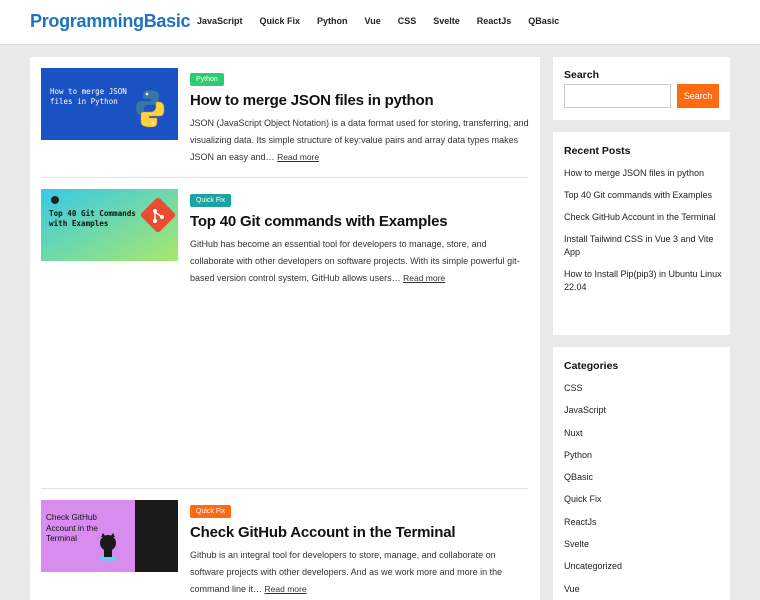 Image resolution: width=760 pixels, height=600 pixels. Describe the element at coordinates (494, 21) in the screenshot. I see `nav-reactjs: ReactJs` at that location.